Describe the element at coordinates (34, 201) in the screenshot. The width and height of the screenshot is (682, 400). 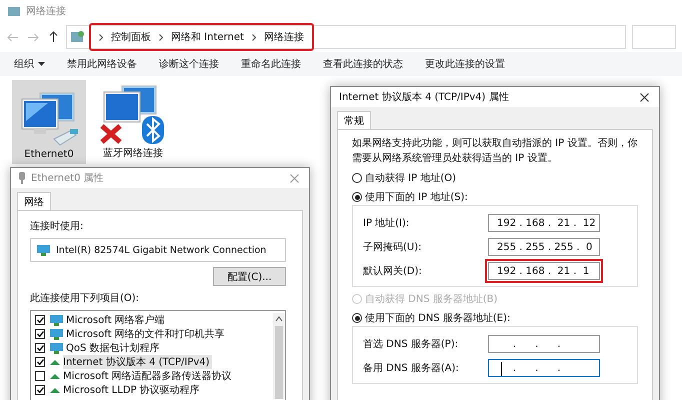
I see `tab: 网络` at that location.